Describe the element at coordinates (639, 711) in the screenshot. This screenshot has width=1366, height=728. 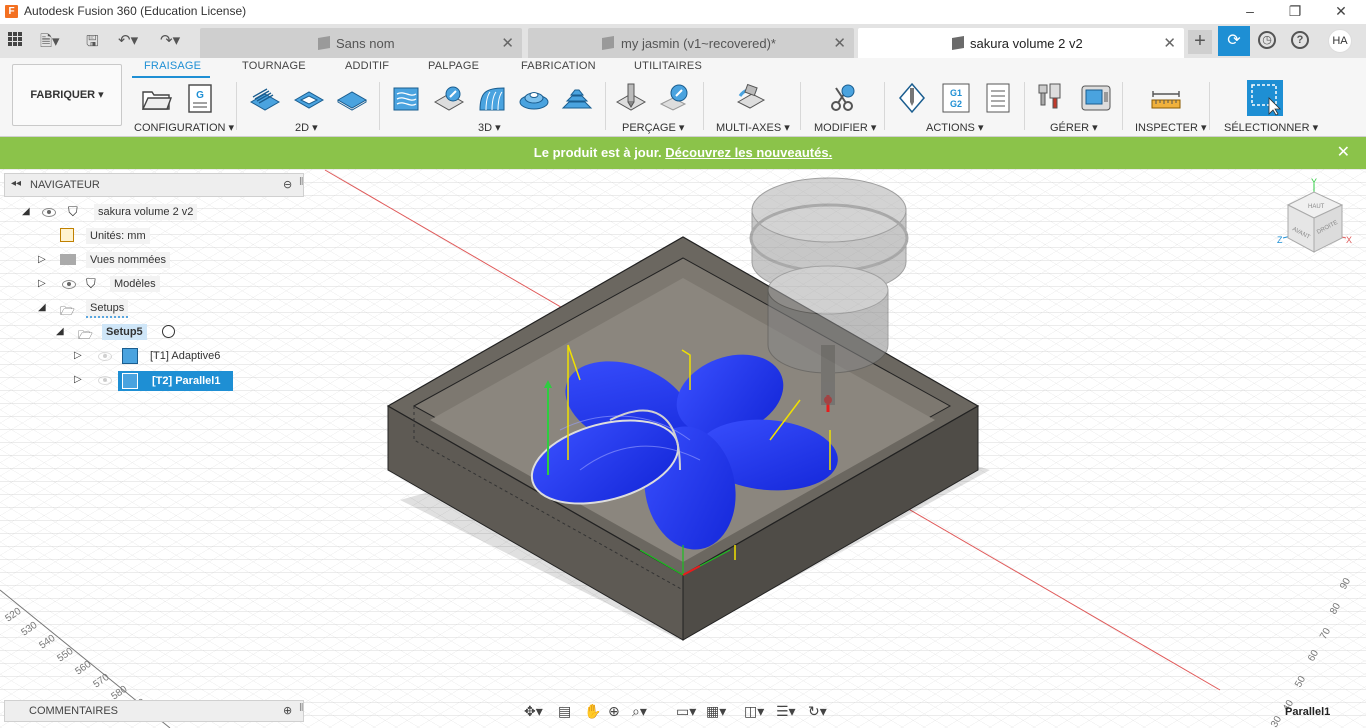
I see `fit-icon: ⌕▾` at that location.